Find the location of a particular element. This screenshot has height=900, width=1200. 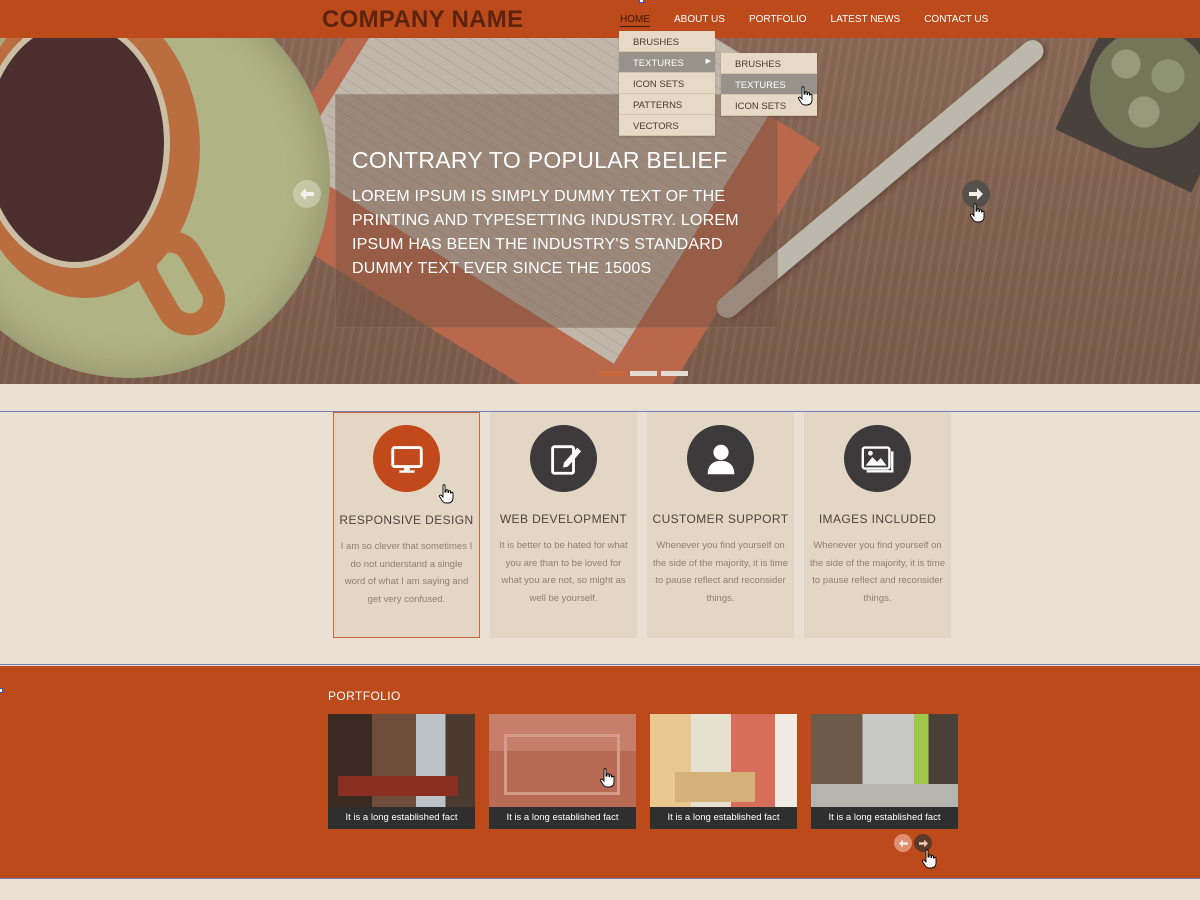

portfolio-item-4: It is a long established fact is located at coordinates (884, 771).